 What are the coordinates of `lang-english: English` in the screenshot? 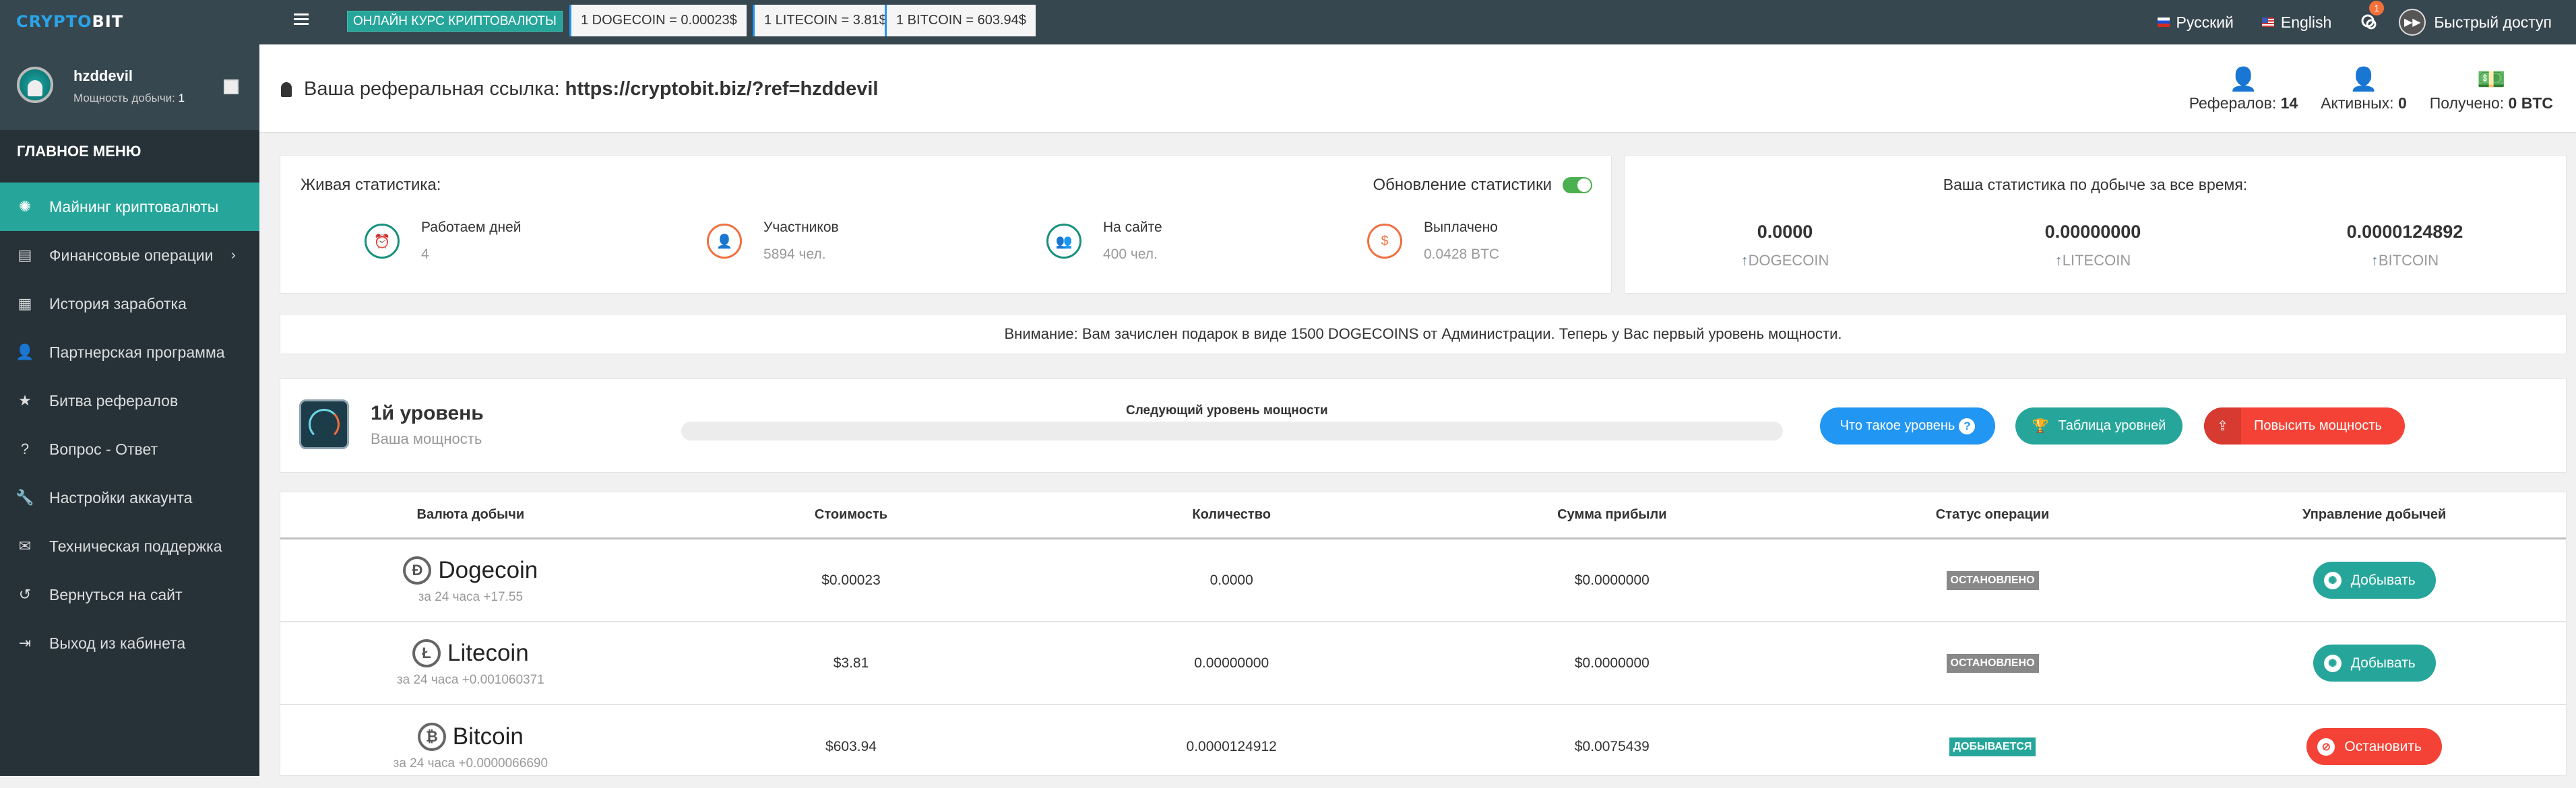 It's located at (2296, 23).